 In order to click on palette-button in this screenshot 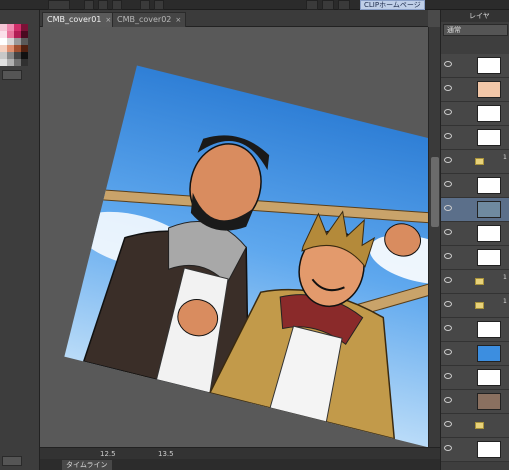, I will do `click(12, 461)`.